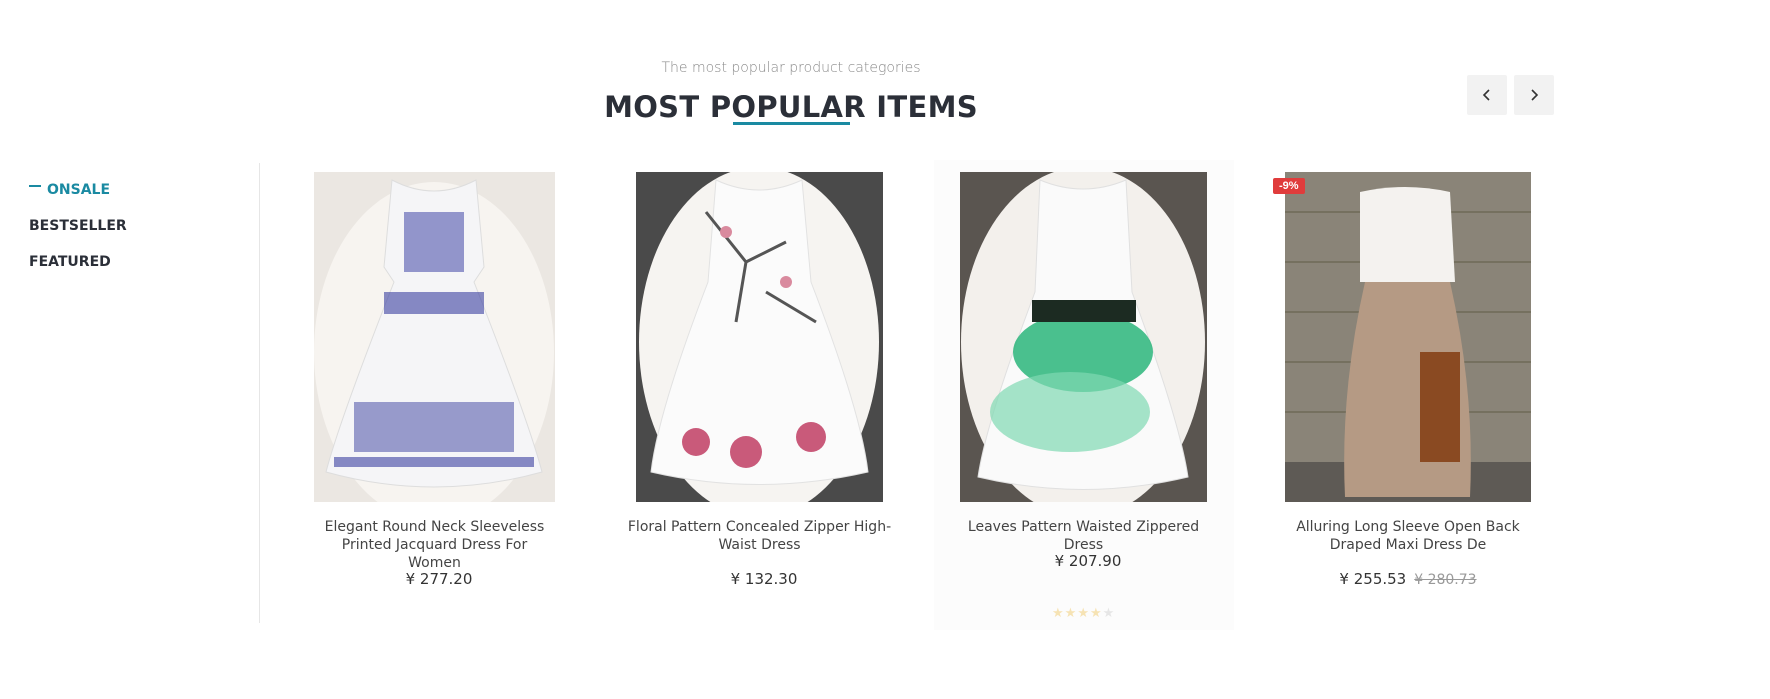  Describe the element at coordinates (1289, 186) in the screenshot. I see `discount-badge: -9%` at that location.